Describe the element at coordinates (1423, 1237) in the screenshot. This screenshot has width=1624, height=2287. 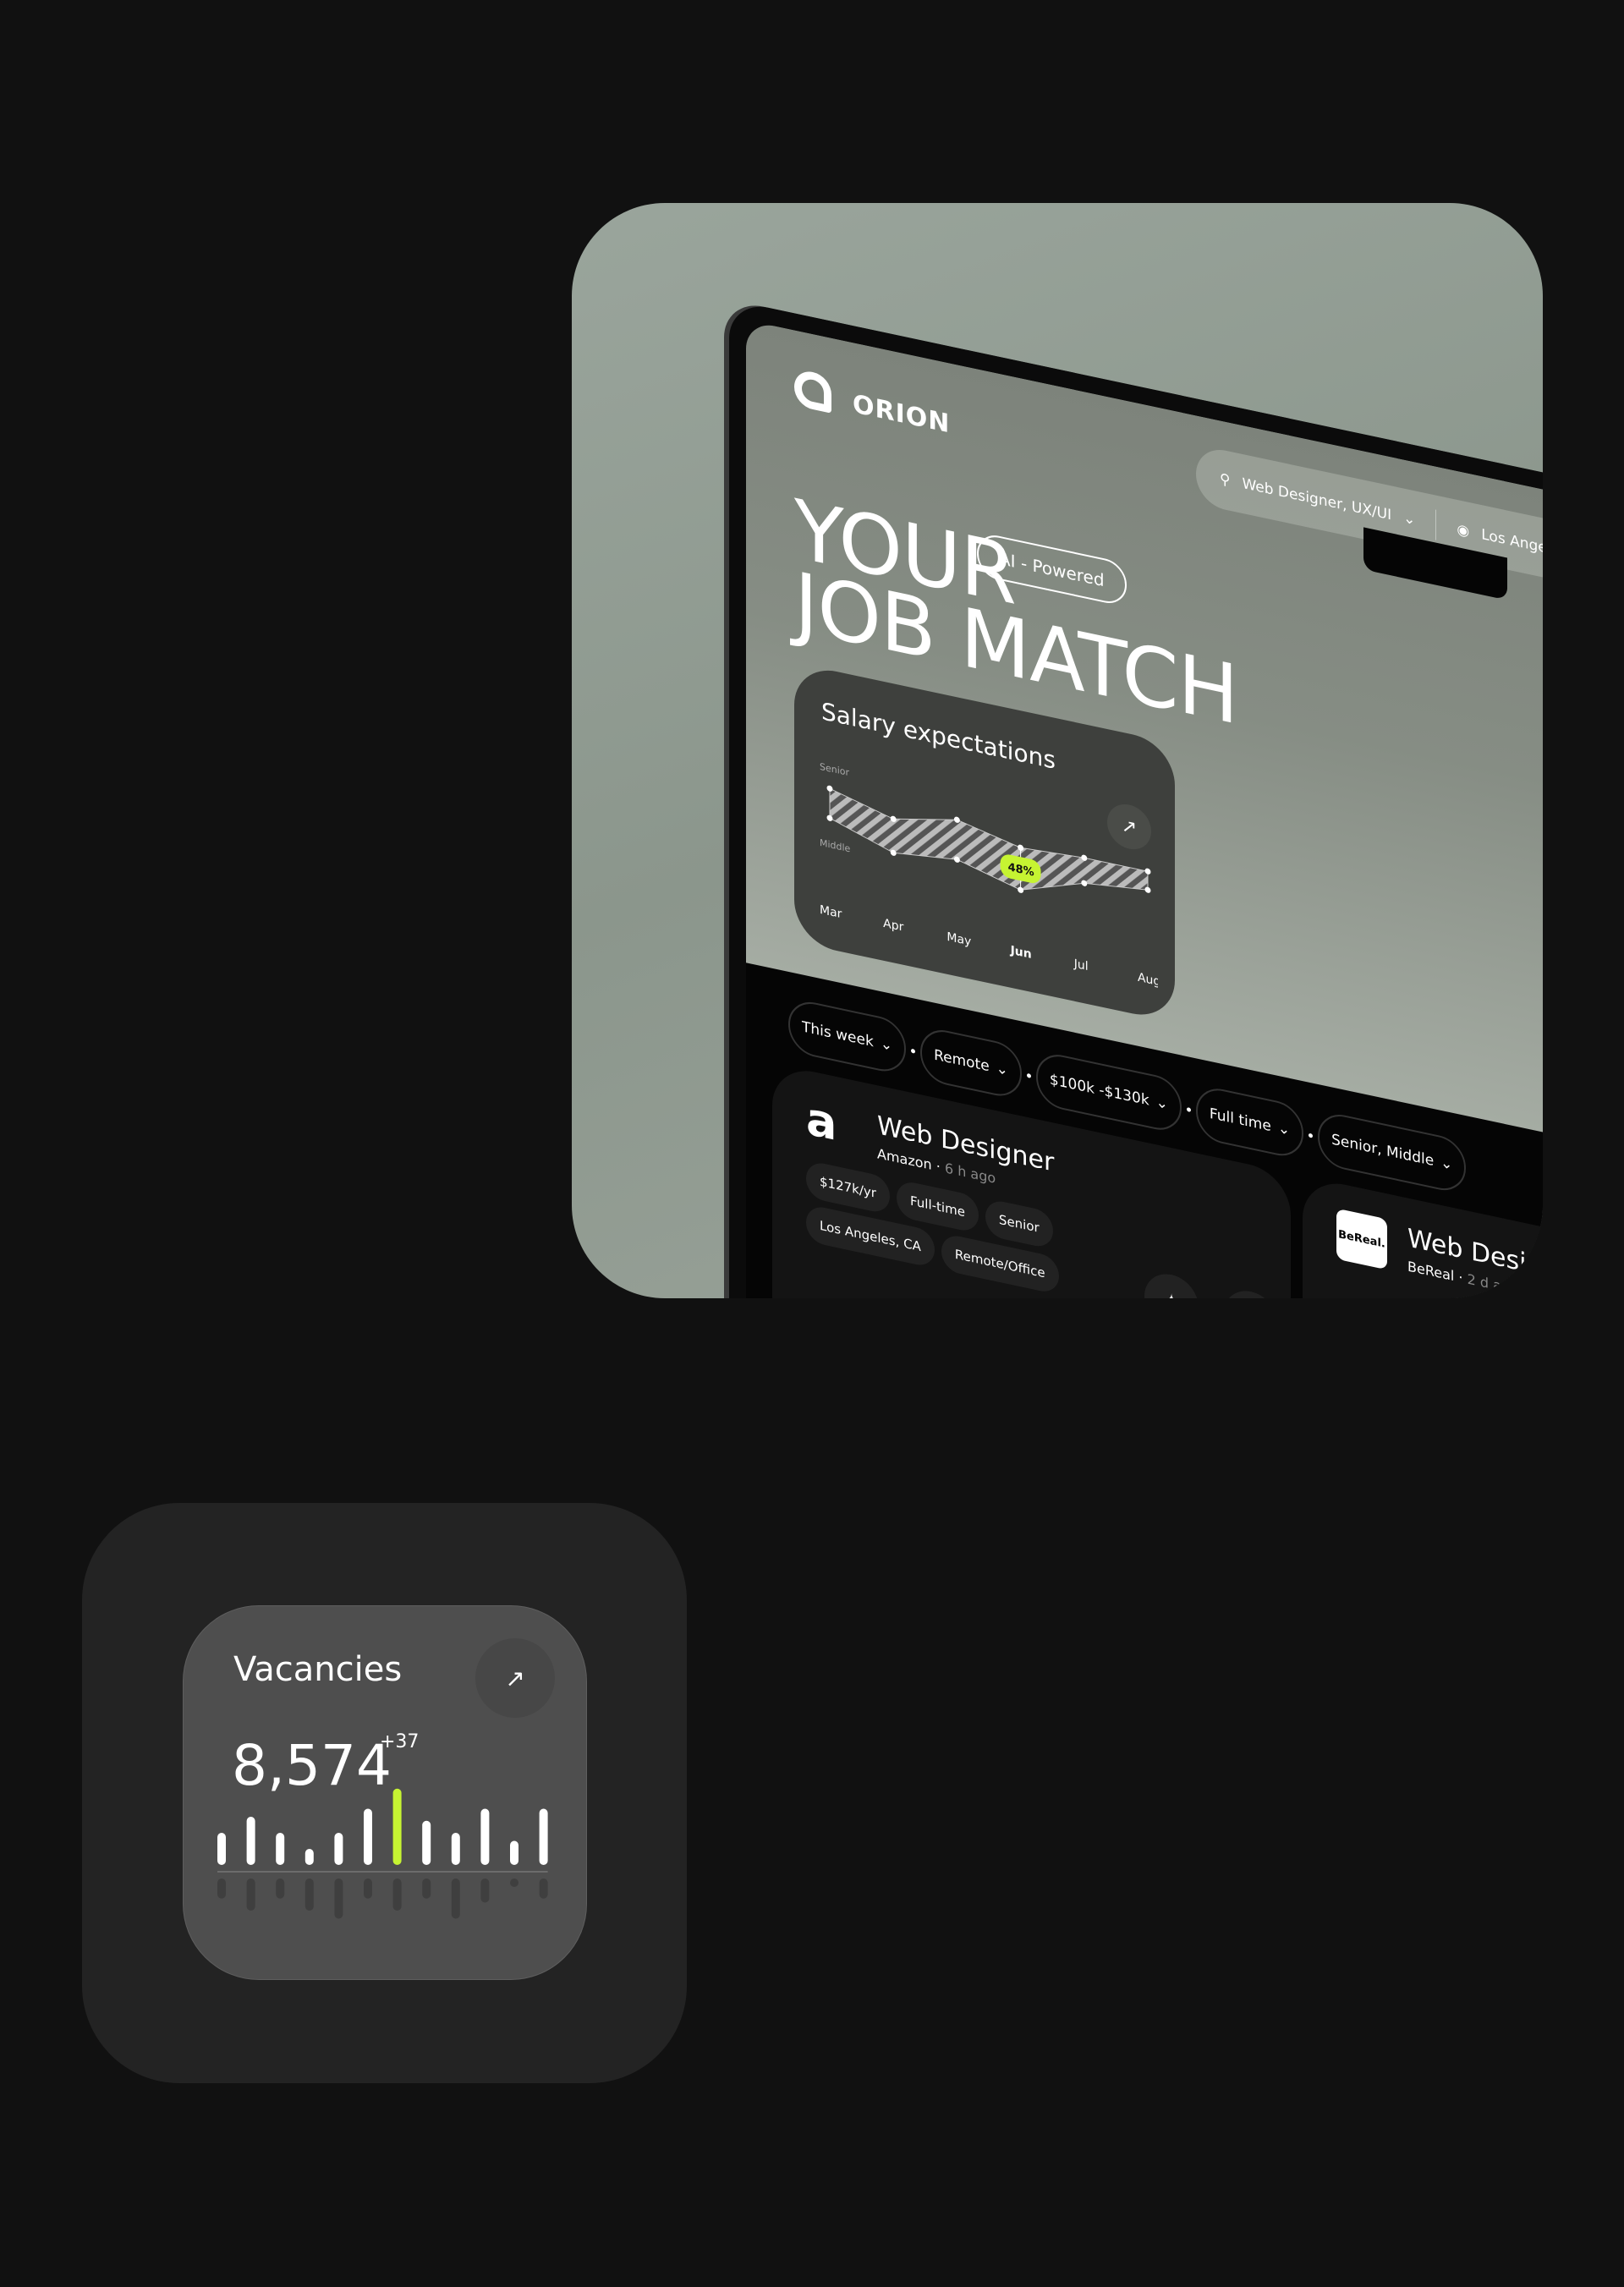
I see `job-card: BeReal. Web Designer BeReal · 2 d ago` at that location.